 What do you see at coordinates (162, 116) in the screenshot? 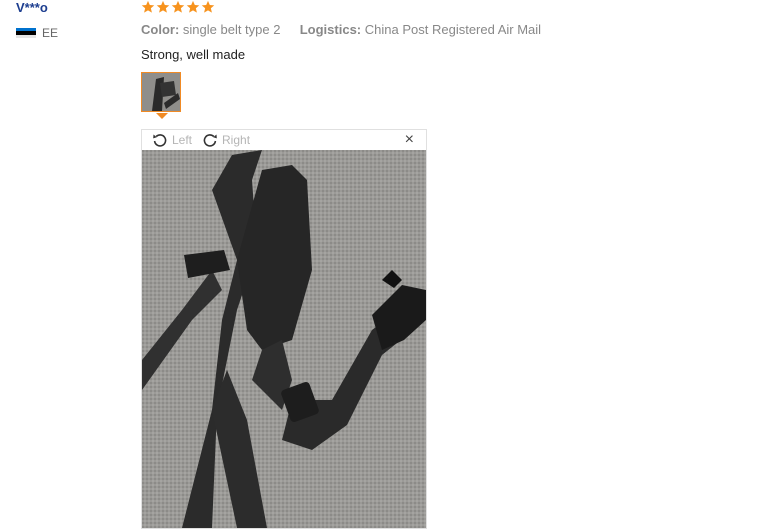
I see `thumbnail-pointer` at bounding box center [162, 116].